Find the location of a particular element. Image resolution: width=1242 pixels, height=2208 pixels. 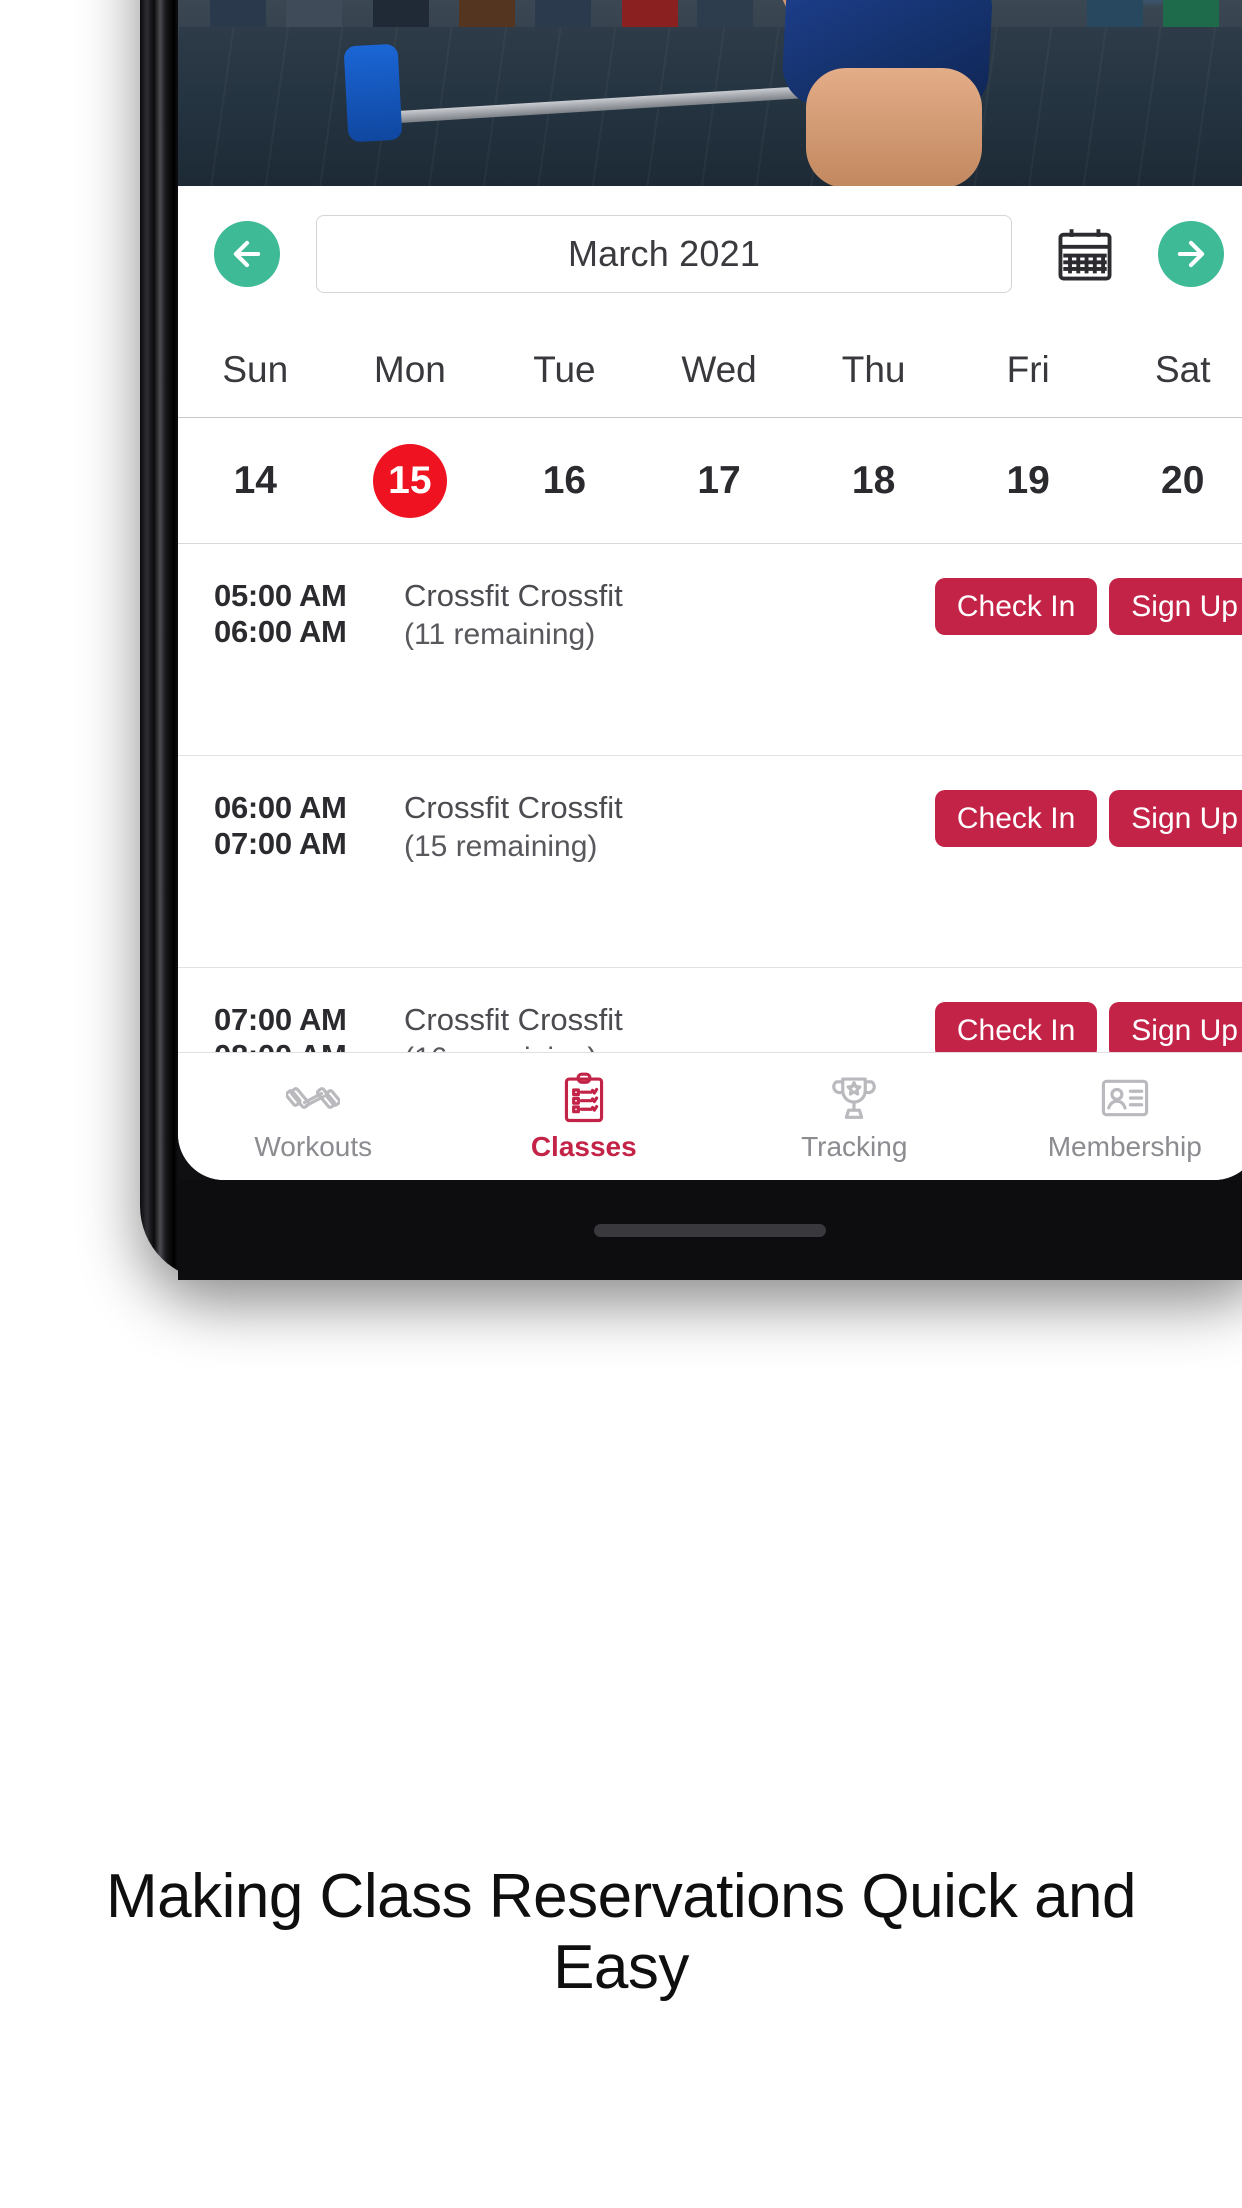

class-info-block: Crossfit Crossfit (11 remaining) is located at coordinates (666, 615).